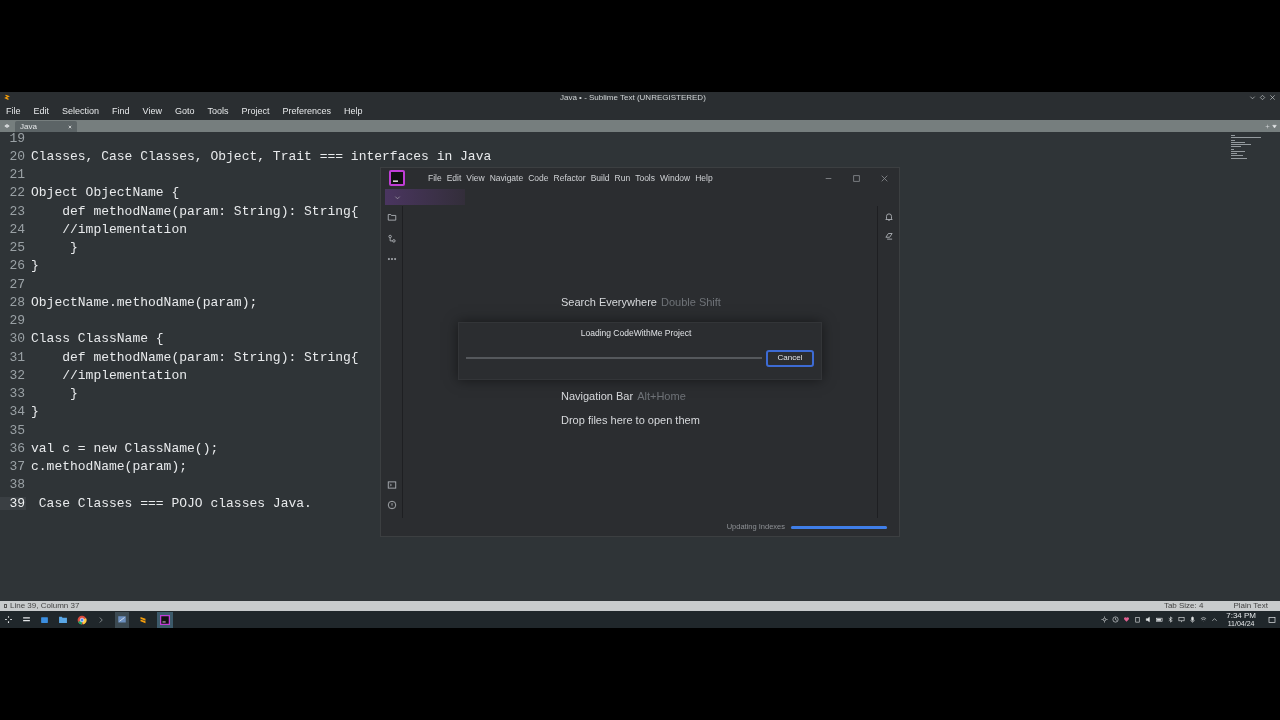  What do you see at coordinates (631, 420) in the screenshot?
I see `drop-hint: Drop files here to open them` at bounding box center [631, 420].